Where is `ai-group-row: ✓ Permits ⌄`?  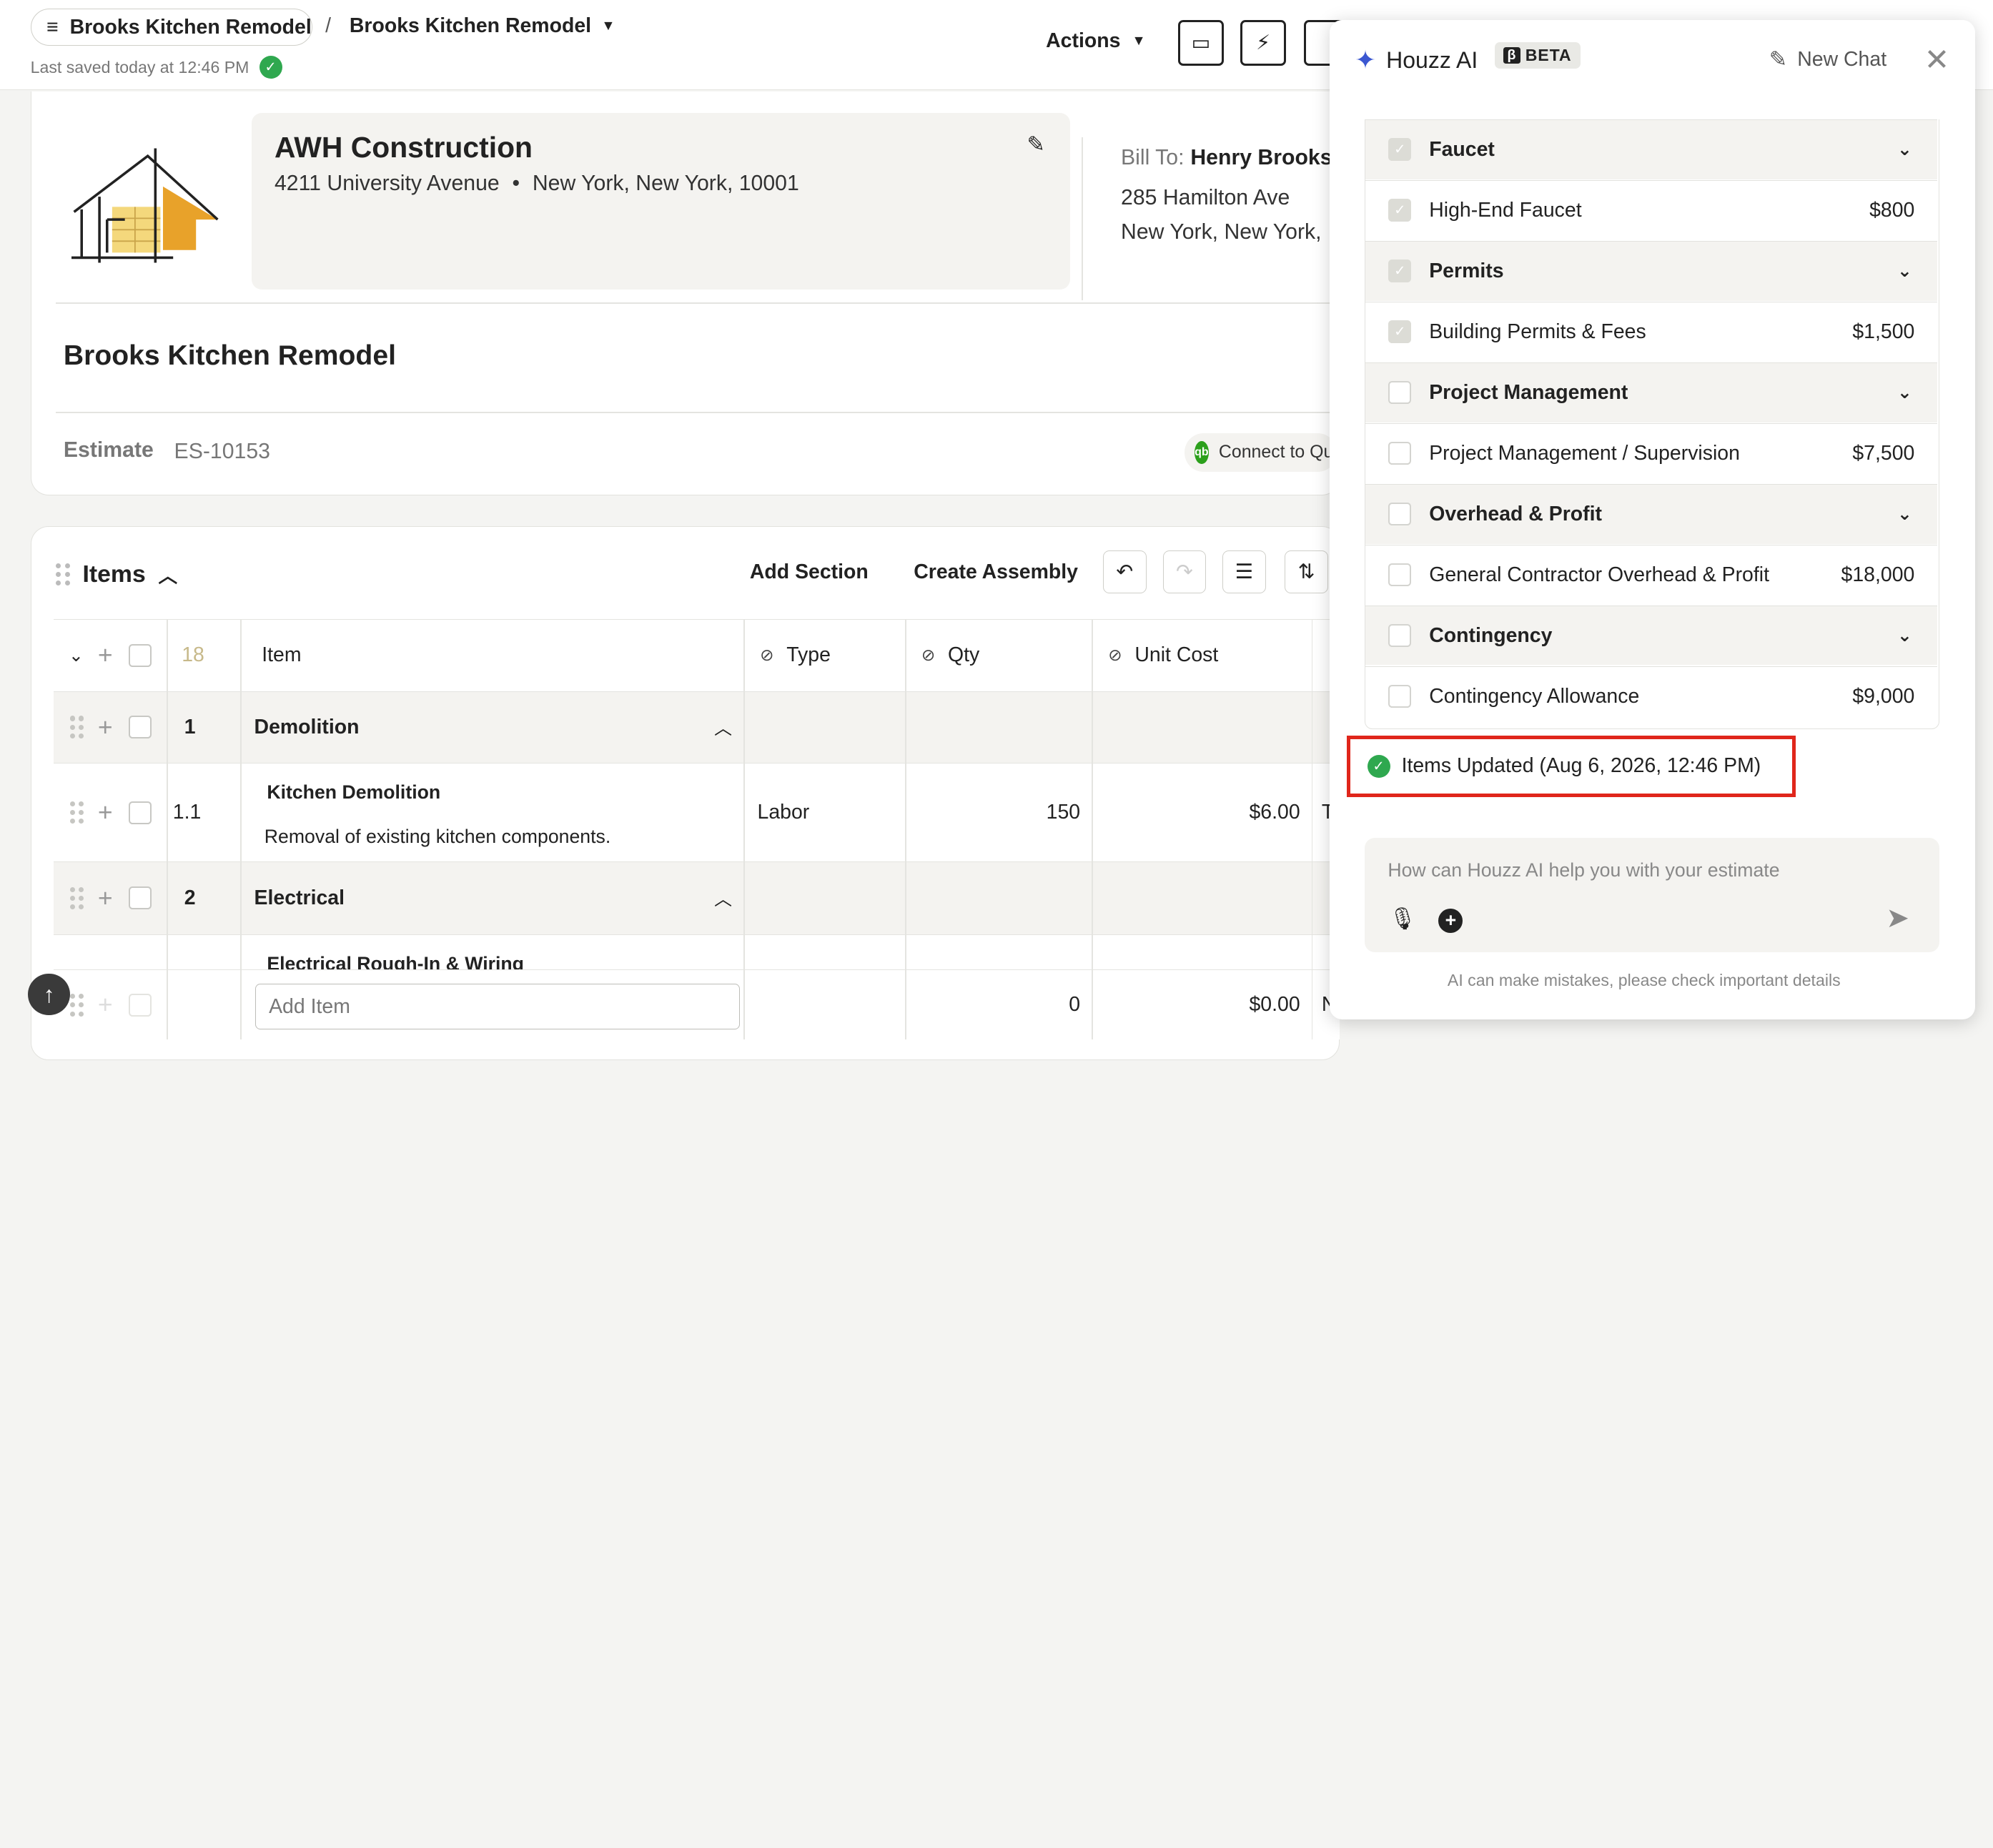 ai-group-row: ✓ Permits ⌄ is located at coordinates (1651, 271).